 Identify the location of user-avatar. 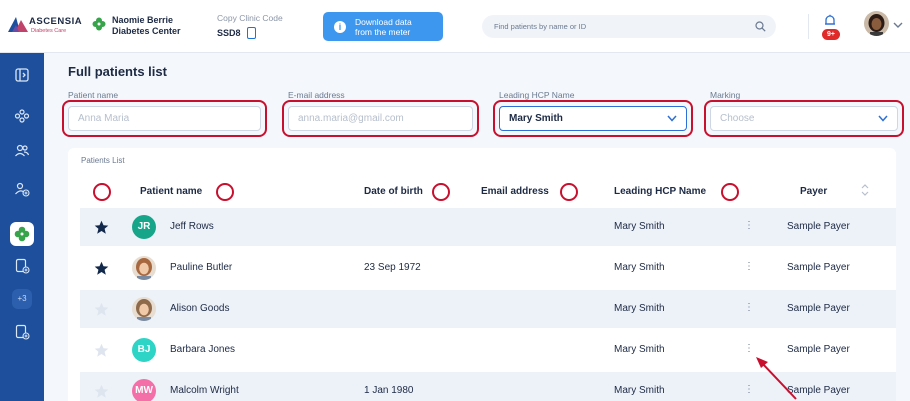
(876, 23).